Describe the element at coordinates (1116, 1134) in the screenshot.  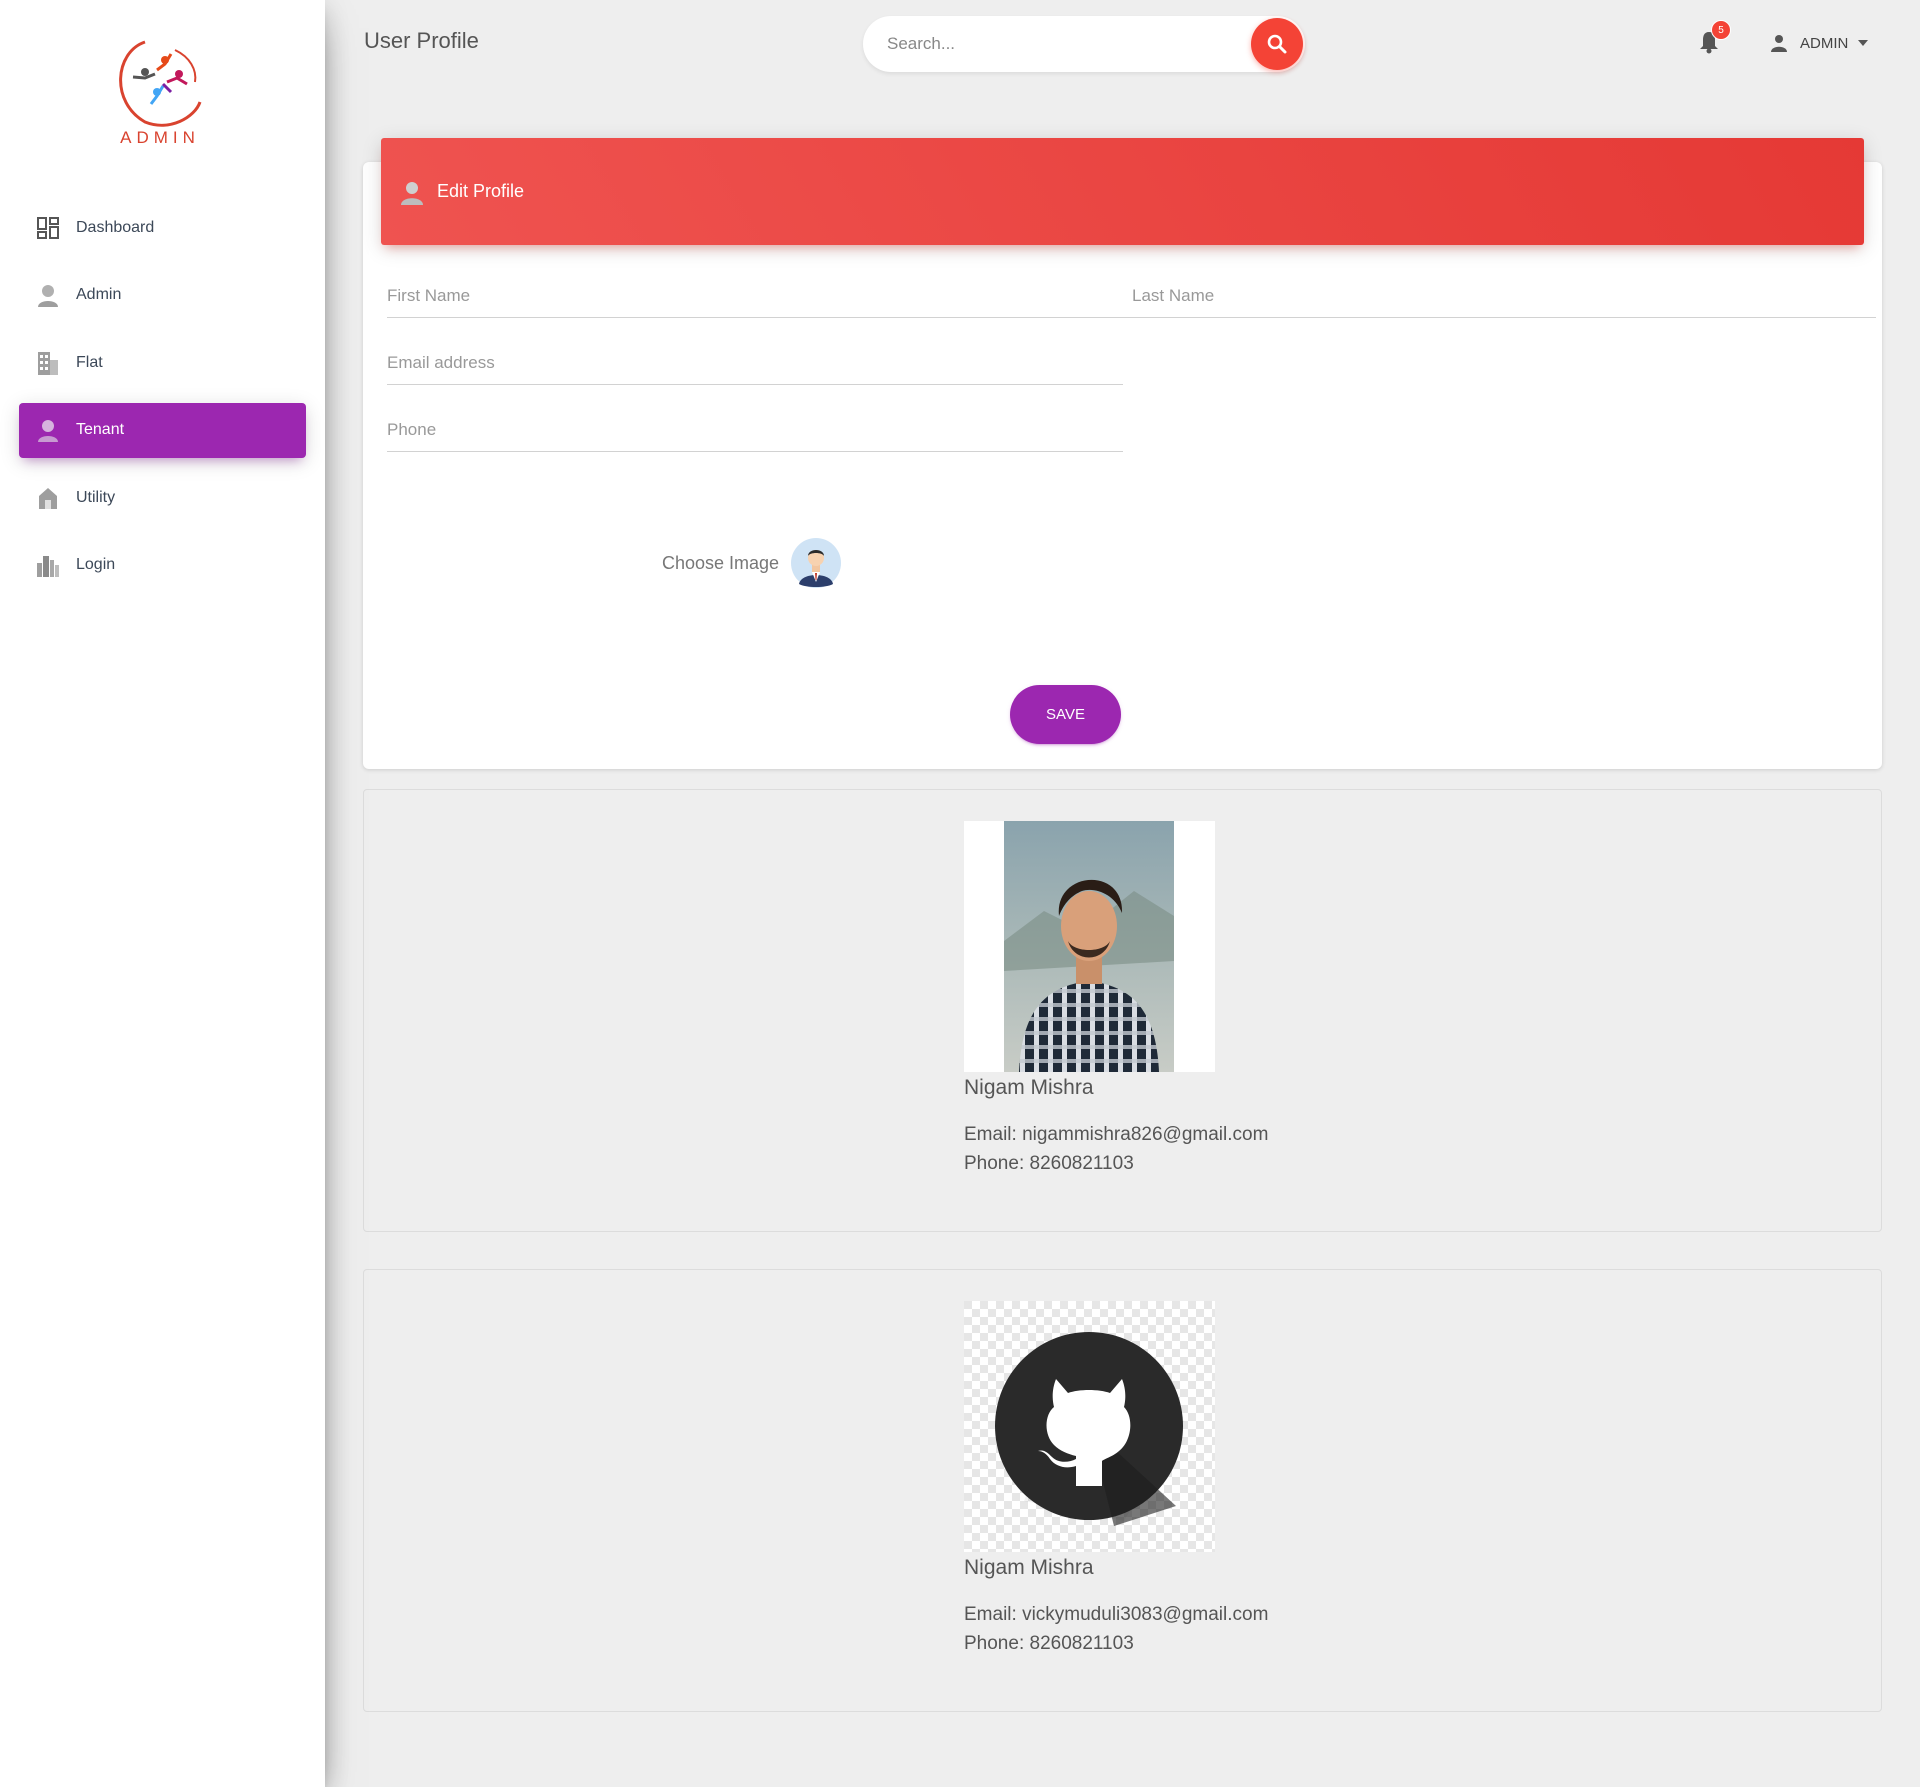
I see `profile-email: Email: nigammishra826@gmail.com` at that location.